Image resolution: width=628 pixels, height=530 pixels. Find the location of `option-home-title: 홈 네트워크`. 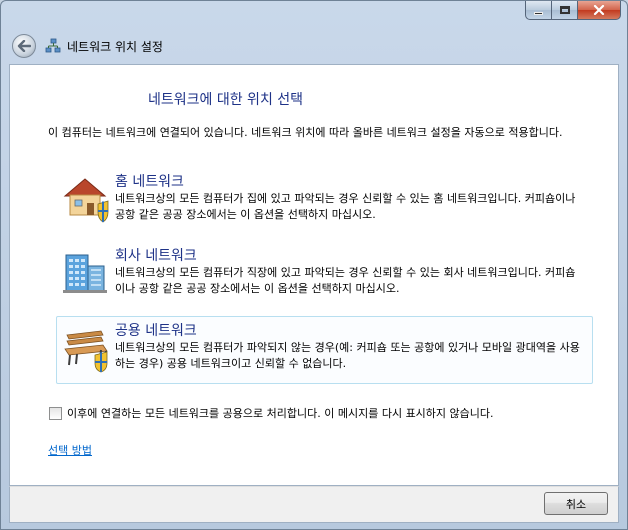

option-home-title: 홈 네트워크 is located at coordinates (149, 182).